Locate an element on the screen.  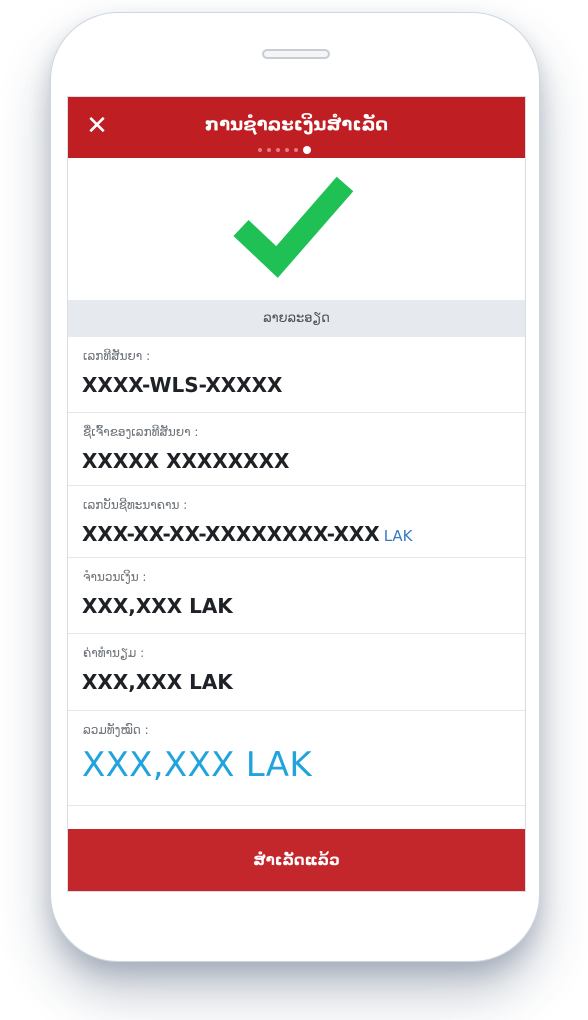
phone-speaker is located at coordinates (296, 54).